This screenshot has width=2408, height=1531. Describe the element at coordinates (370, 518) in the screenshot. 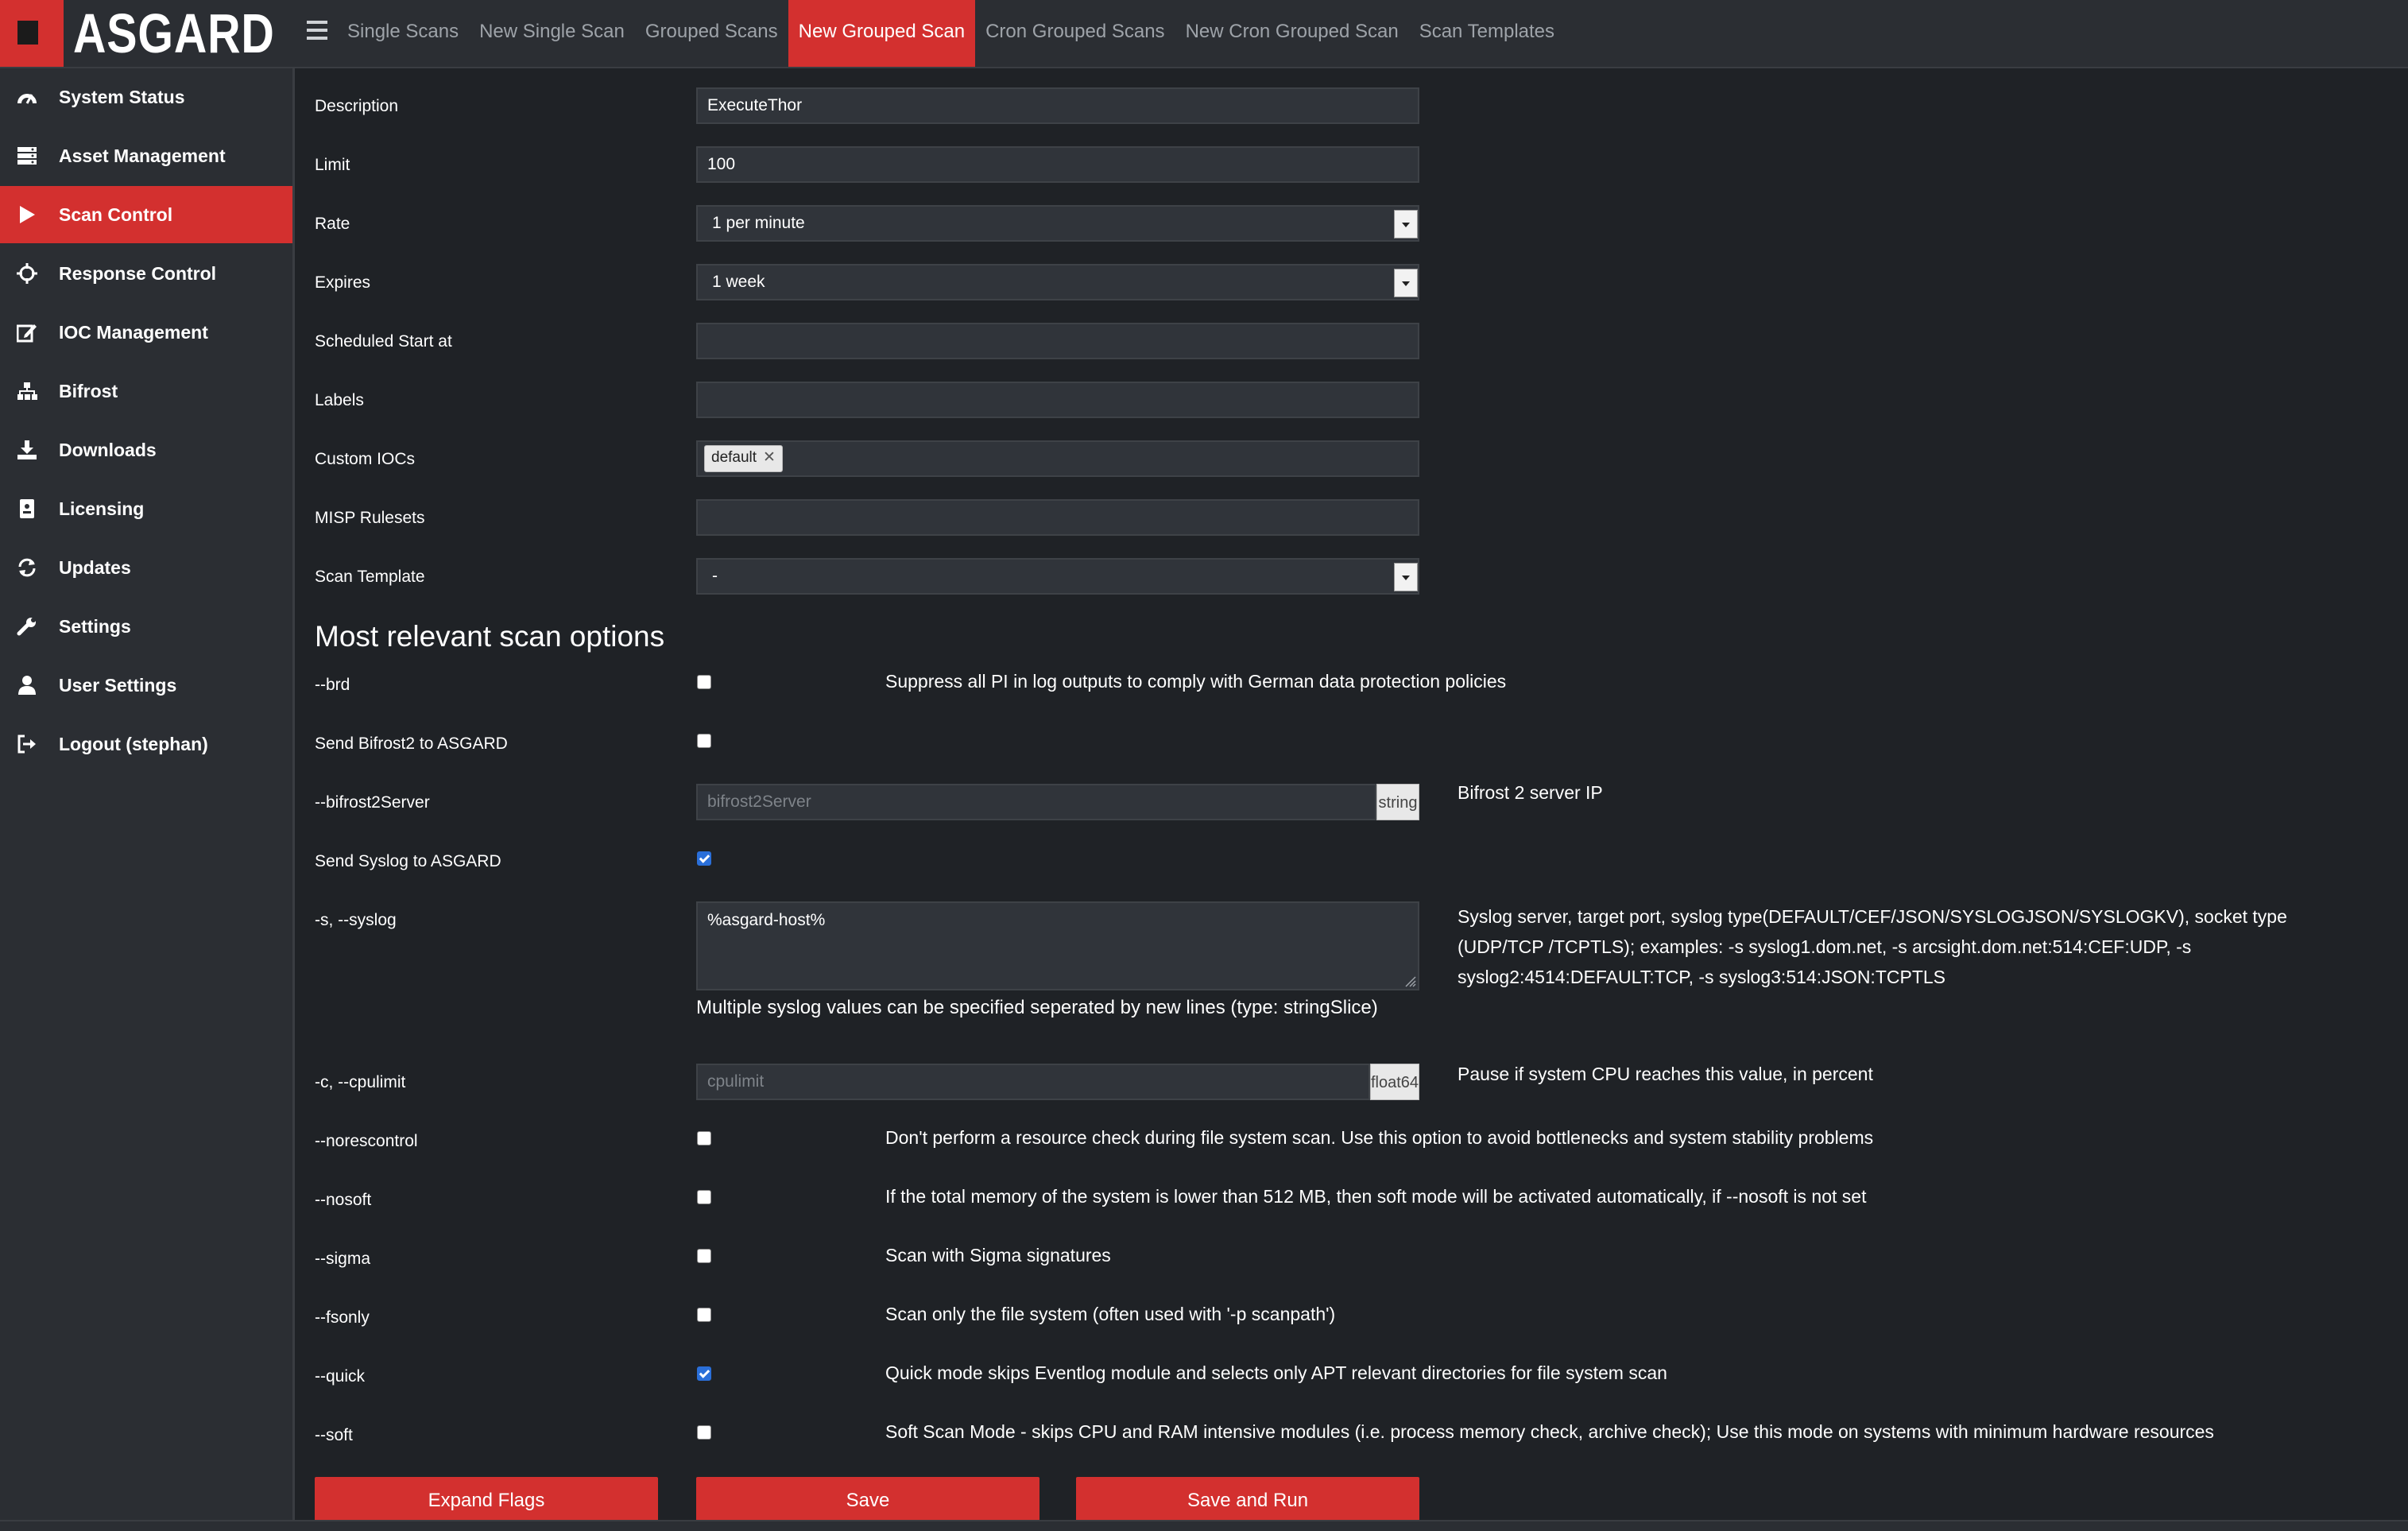

I see `misp-rulesets-label: MISP Rulesets` at that location.